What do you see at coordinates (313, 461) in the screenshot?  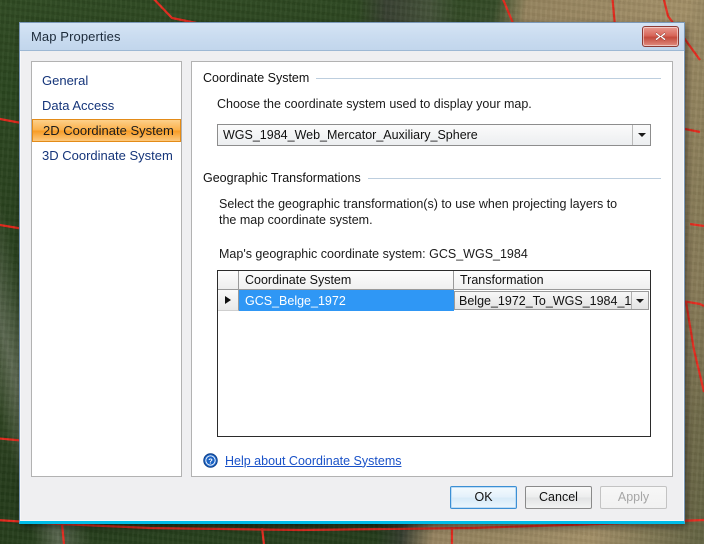 I see `help-about-coordinate-systems-link: Help about Coordinate Systems` at bounding box center [313, 461].